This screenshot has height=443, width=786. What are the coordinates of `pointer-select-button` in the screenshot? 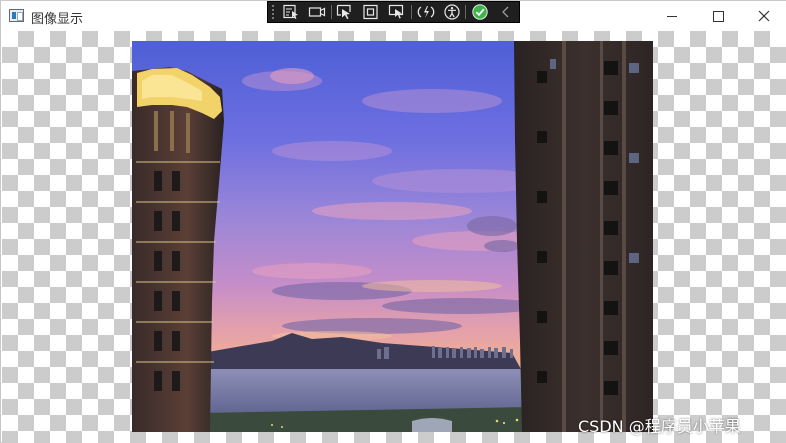 It's located at (346, 12).